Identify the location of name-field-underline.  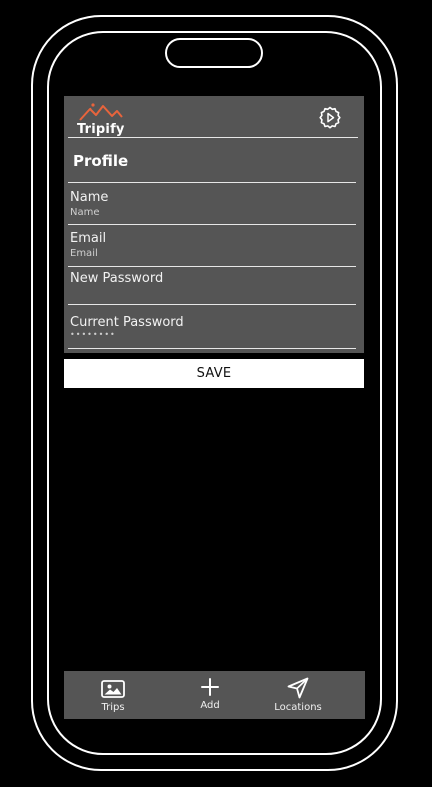
(212, 224).